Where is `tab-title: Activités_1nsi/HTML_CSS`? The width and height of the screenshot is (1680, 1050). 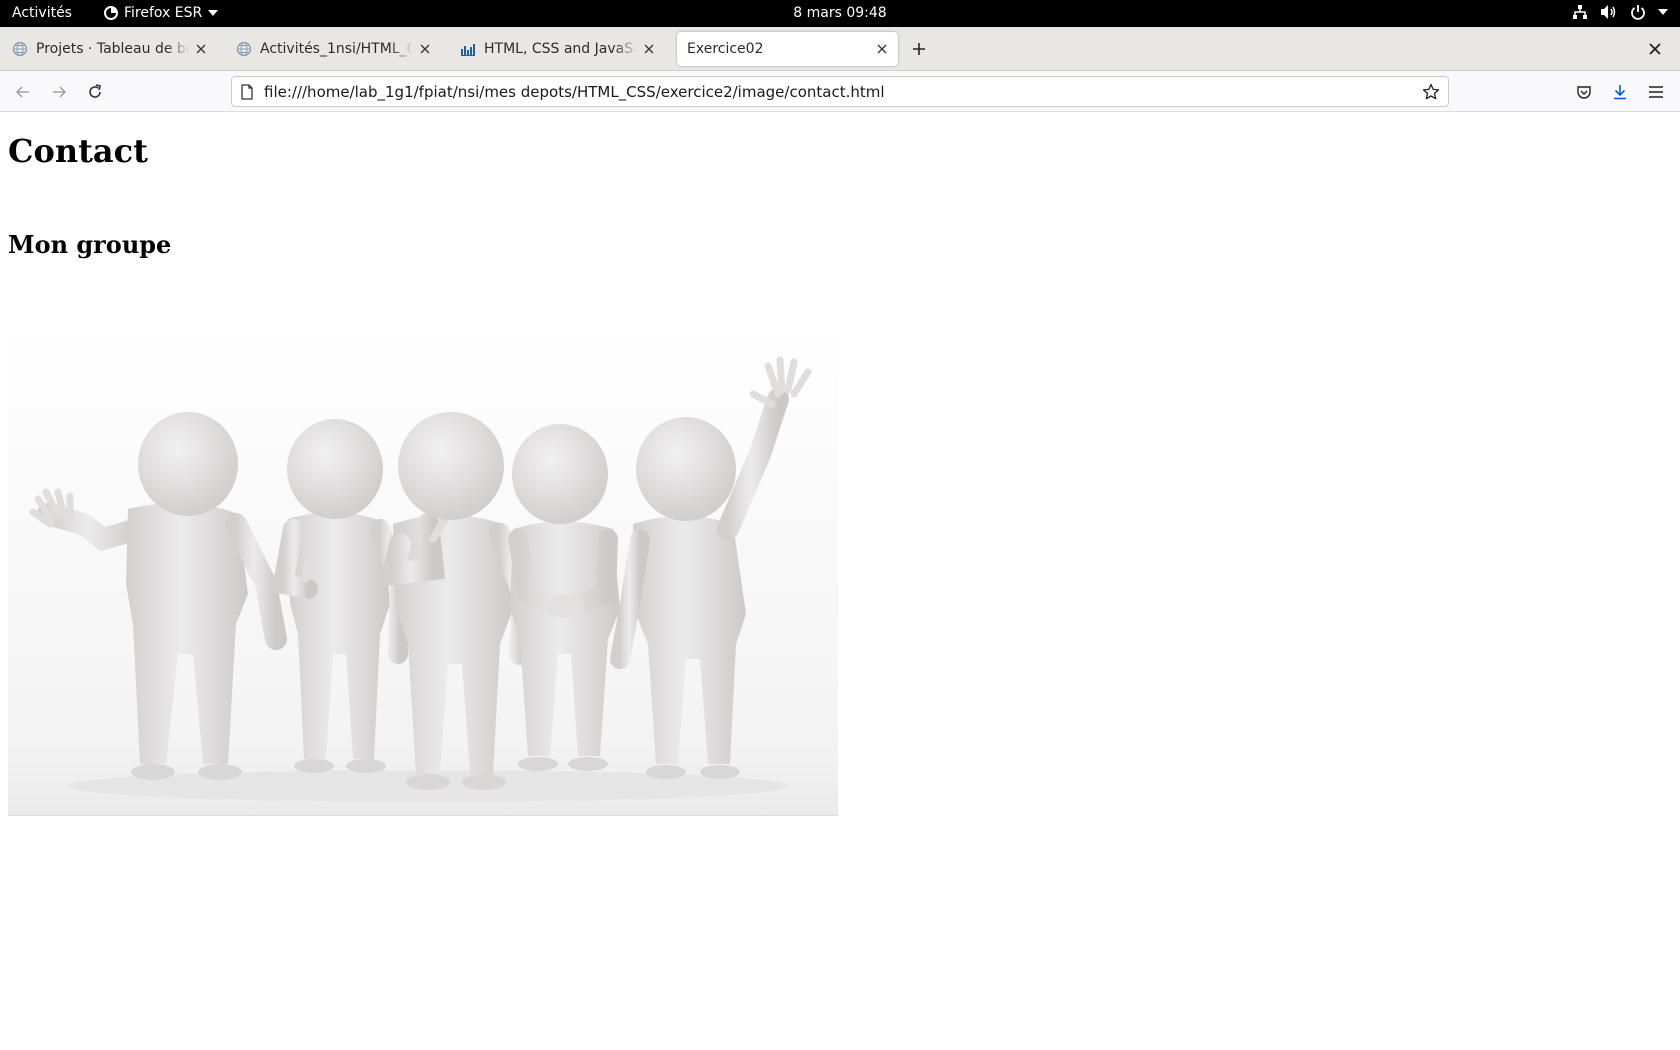 tab-title: Activités_1nsi/HTML_CSS is located at coordinates (336, 49).